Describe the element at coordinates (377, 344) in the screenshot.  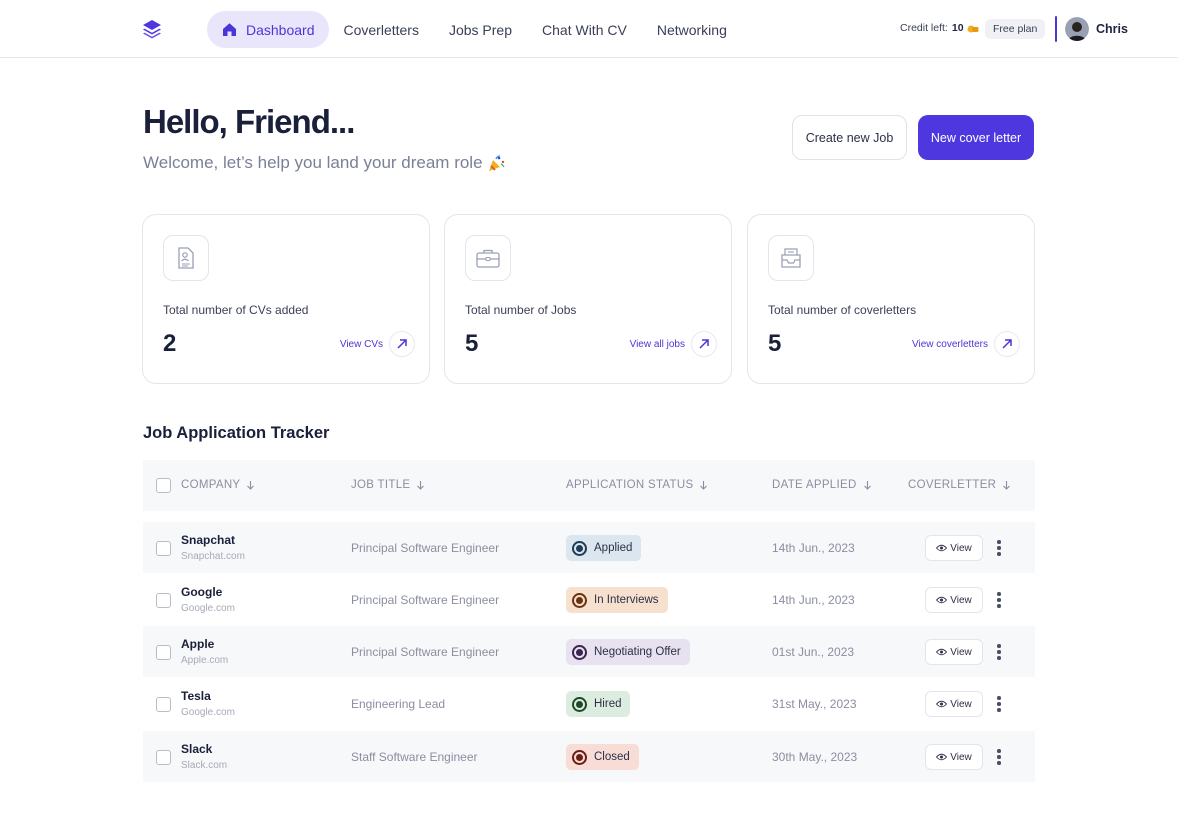
I see `view-cvs-link: View CVs` at that location.